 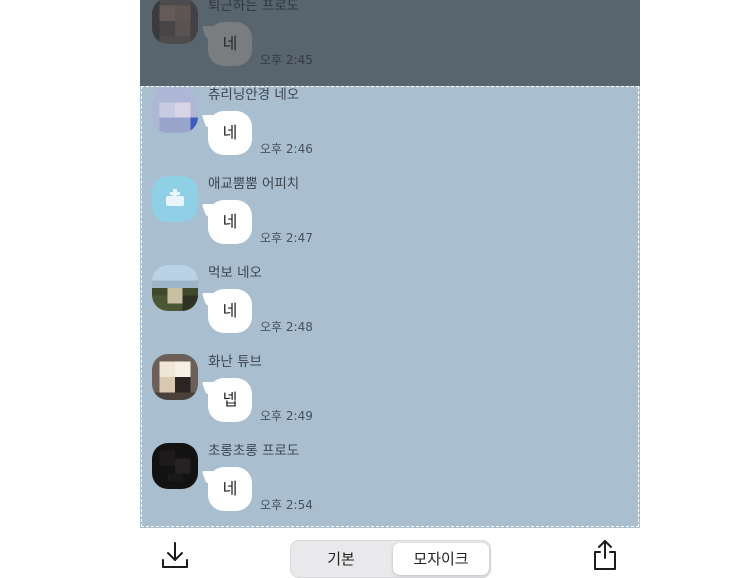 What do you see at coordinates (286, 505) in the screenshot?
I see `message-time: 오후 2:54` at bounding box center [286, 505].